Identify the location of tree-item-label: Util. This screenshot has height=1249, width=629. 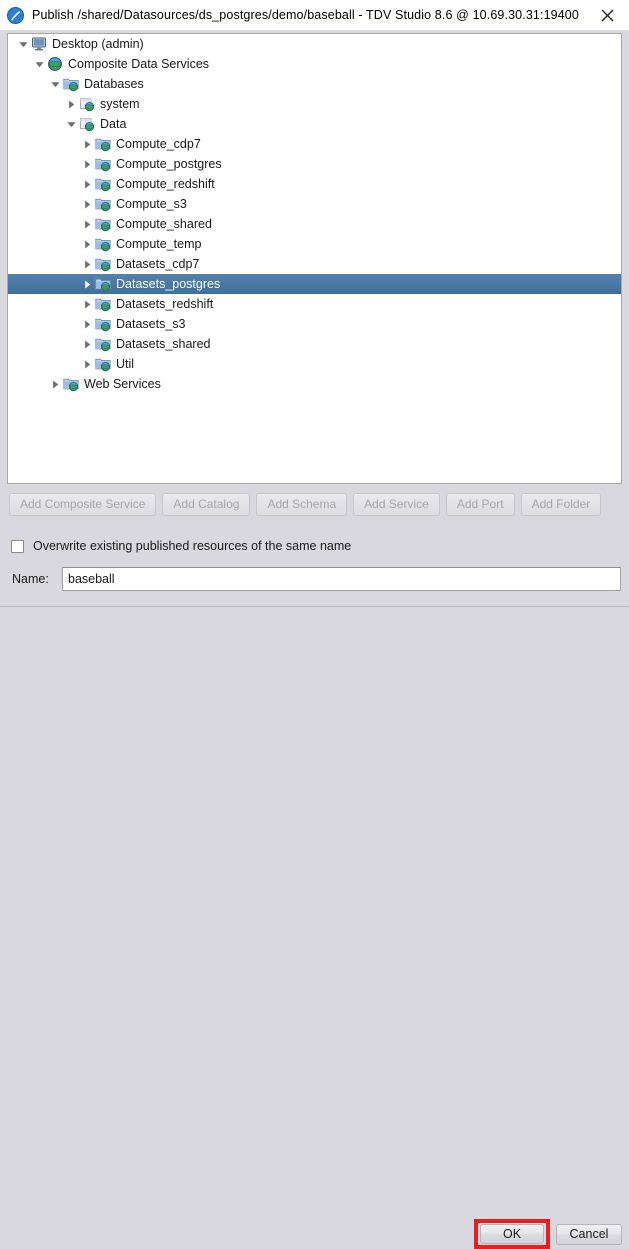
(125, 364).